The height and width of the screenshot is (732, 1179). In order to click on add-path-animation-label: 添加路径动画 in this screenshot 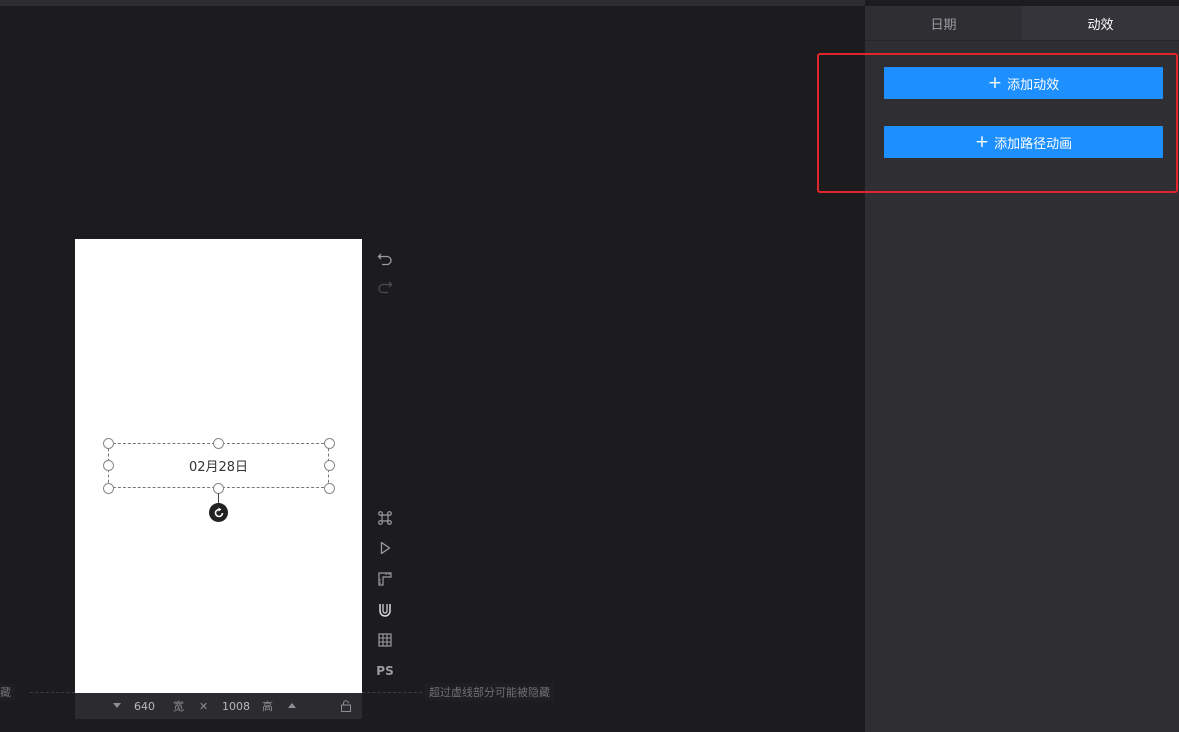, I will do `click(1033, 144)`.